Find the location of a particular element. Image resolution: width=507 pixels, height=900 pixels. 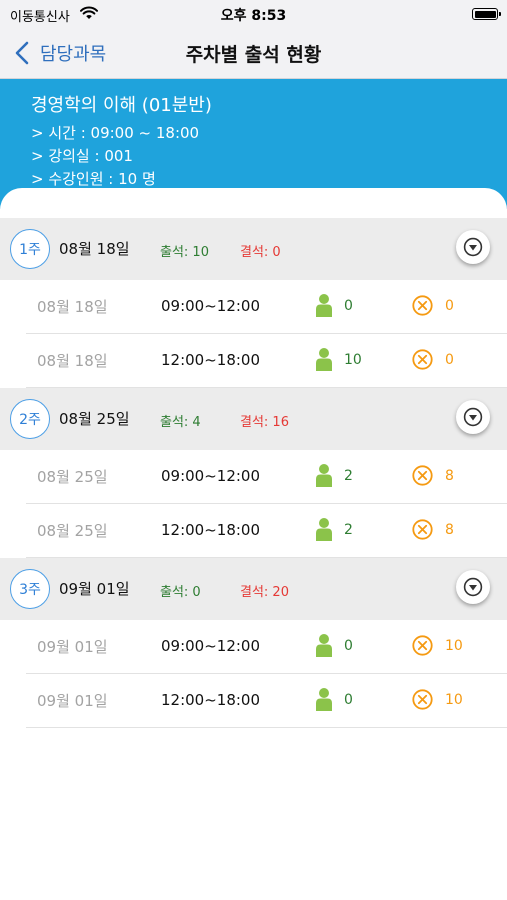

status-bar: 이동통신사 오후 8:53 is located at coordinates (253, 14).